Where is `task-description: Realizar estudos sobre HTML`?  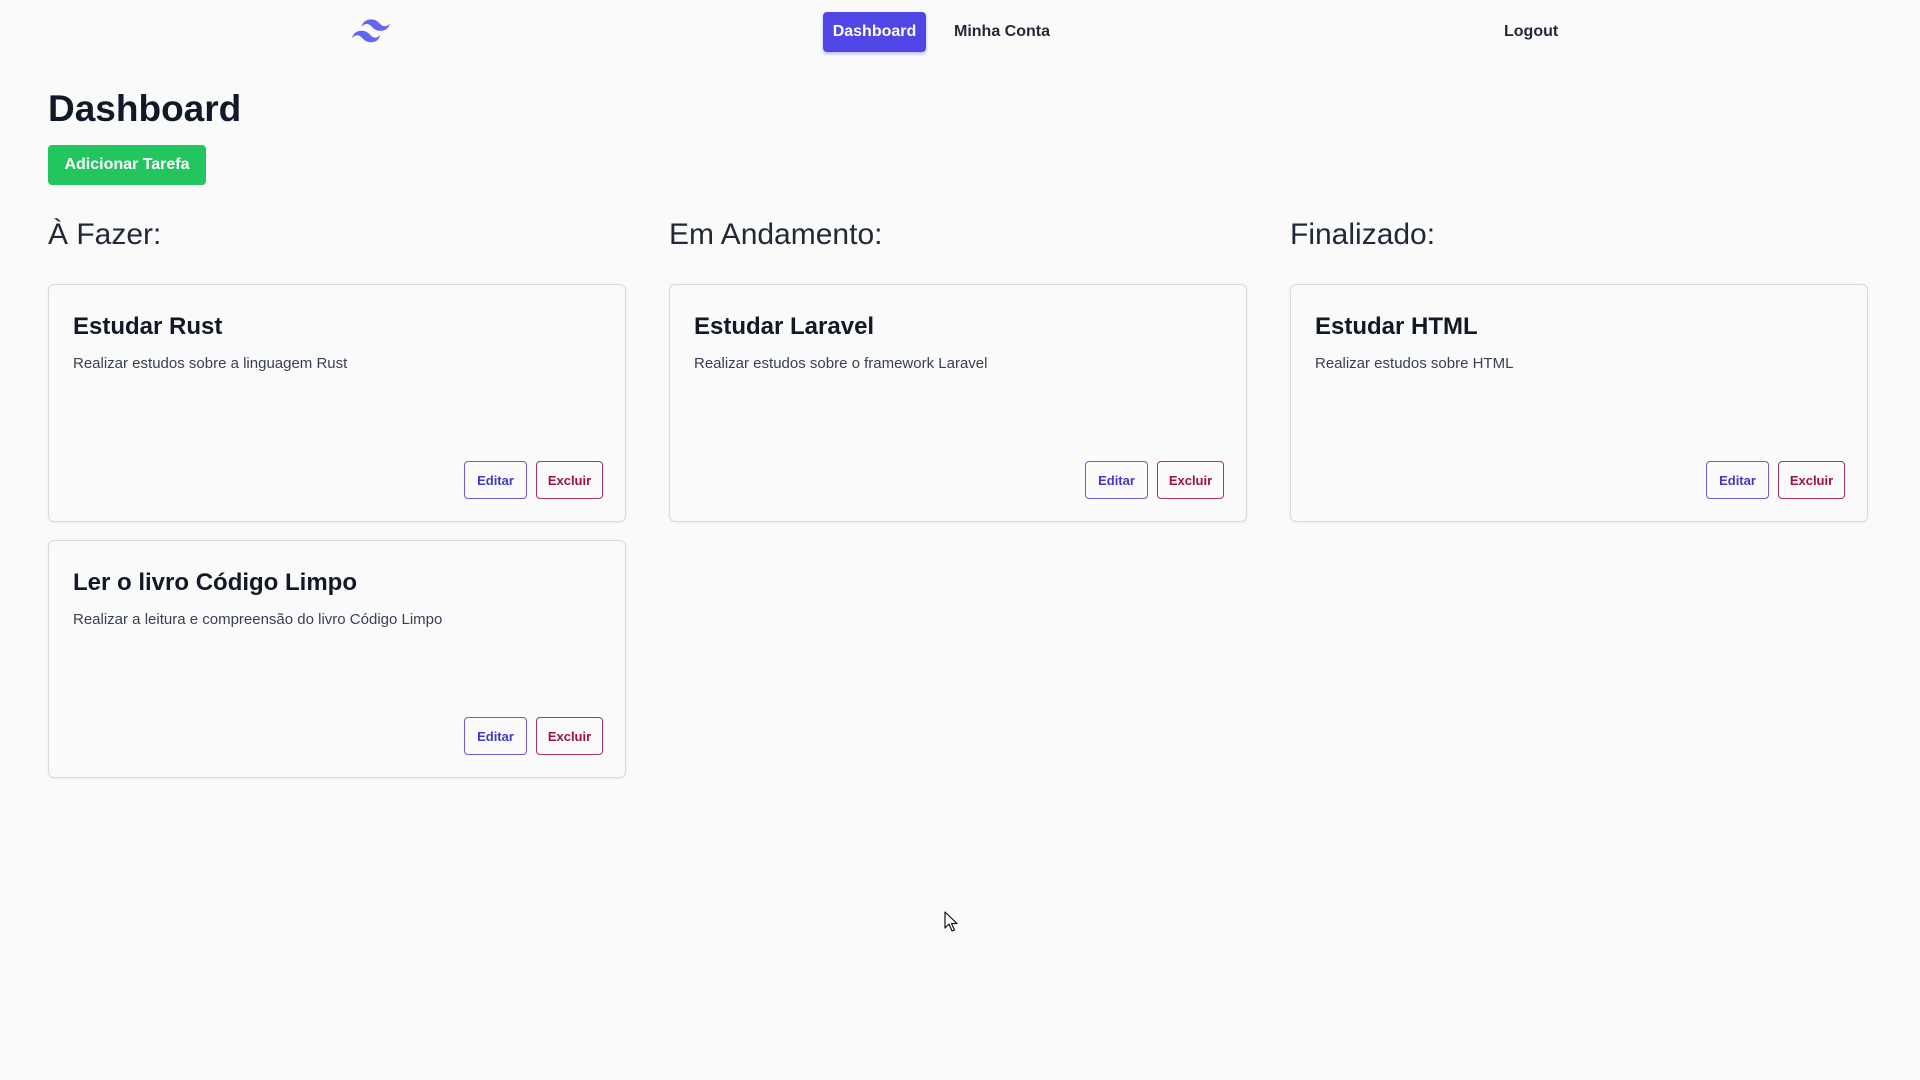
task-description: Realizar estudos sobre HTML is located at coordinates (1414, 363).